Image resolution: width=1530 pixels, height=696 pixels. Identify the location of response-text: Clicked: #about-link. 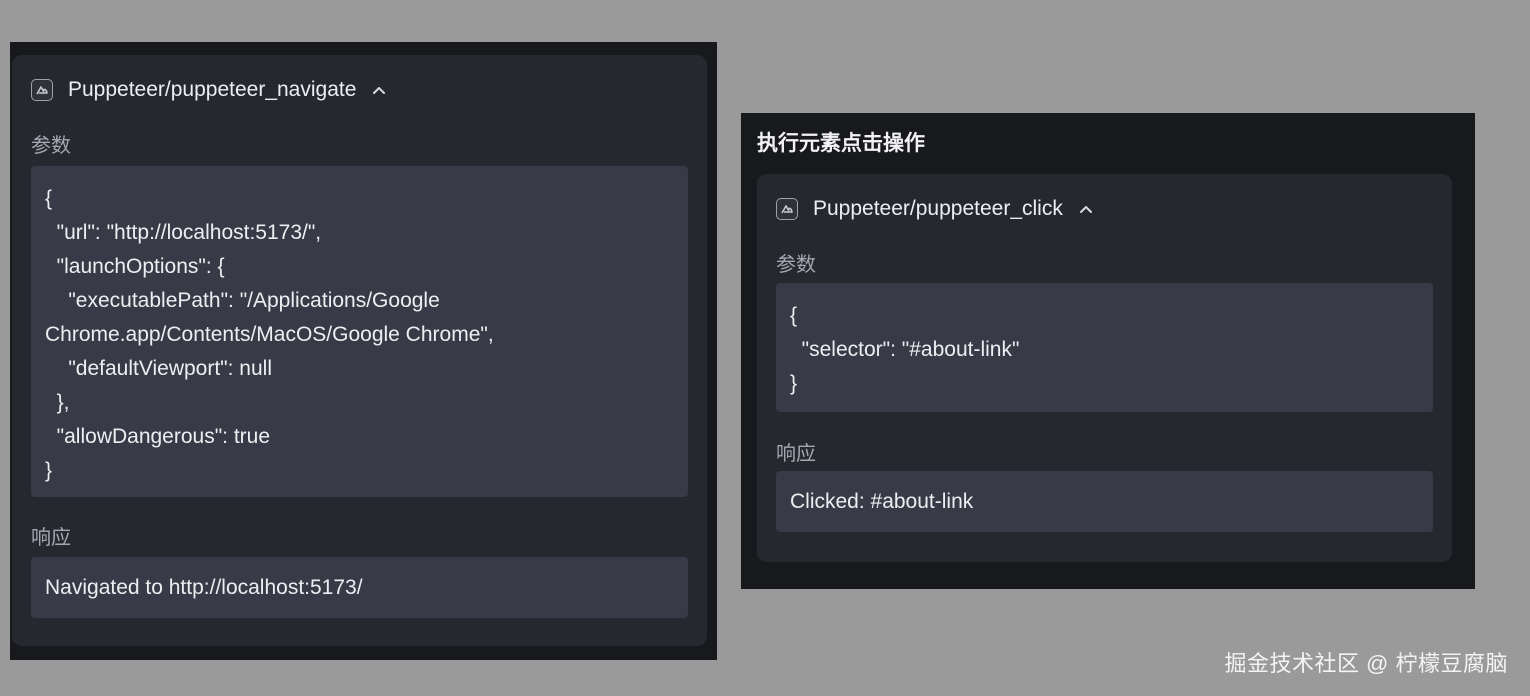
(1104, 501).